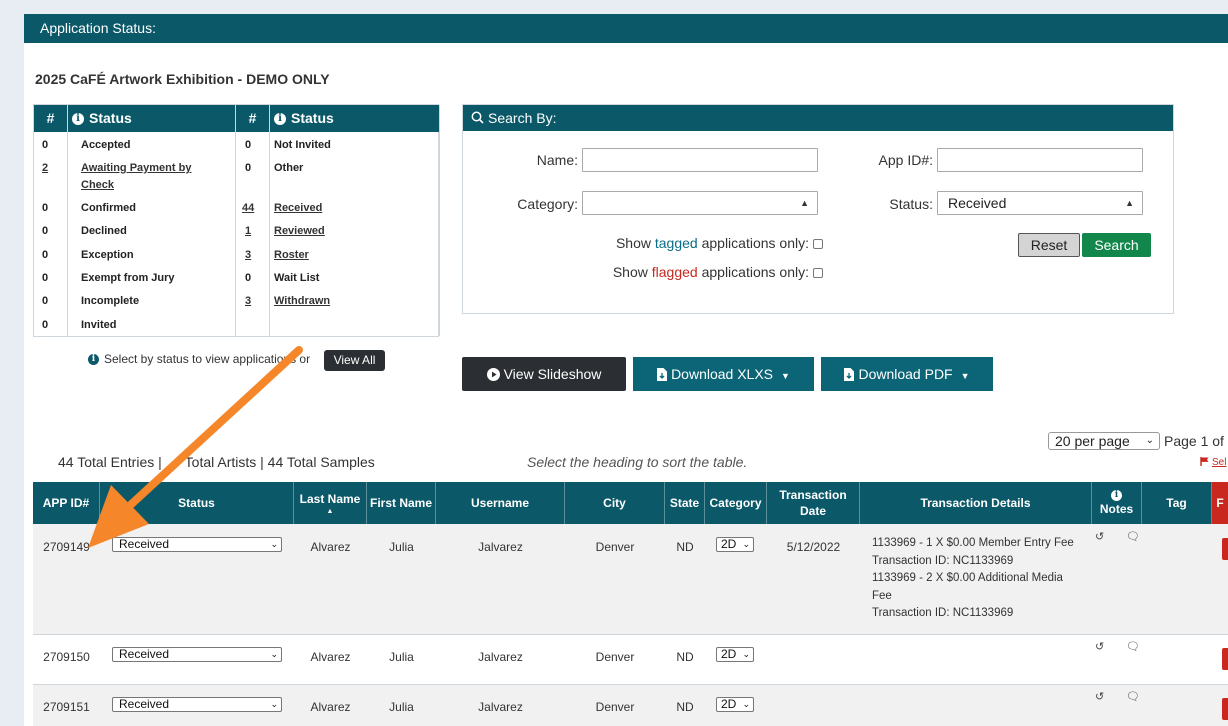 This screenshot has height=726, width=1228. What do you see at coordinates (818, 244) in the screenshot?
I see `tagged-checkbox` at bounding box center [818, 244].